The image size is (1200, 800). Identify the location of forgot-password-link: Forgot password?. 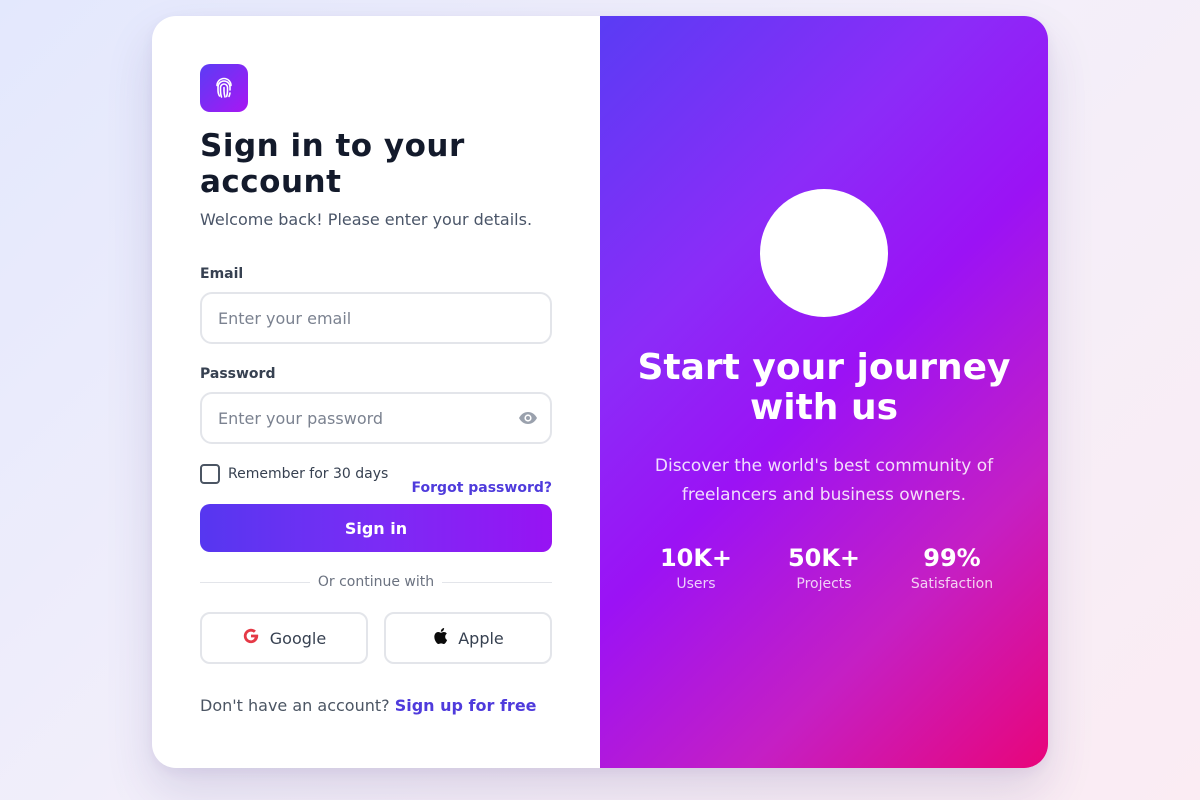
(482, 488).